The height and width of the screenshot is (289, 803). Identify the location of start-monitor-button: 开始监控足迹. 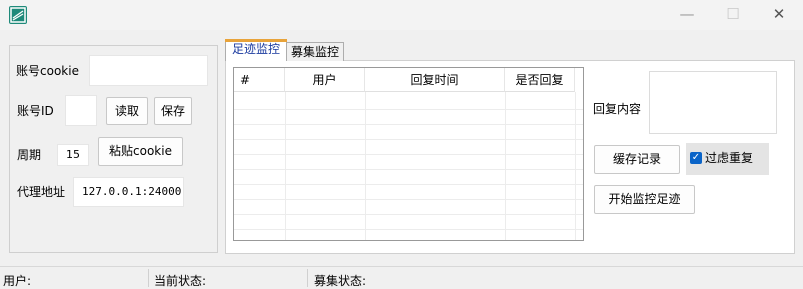
(644, 199).